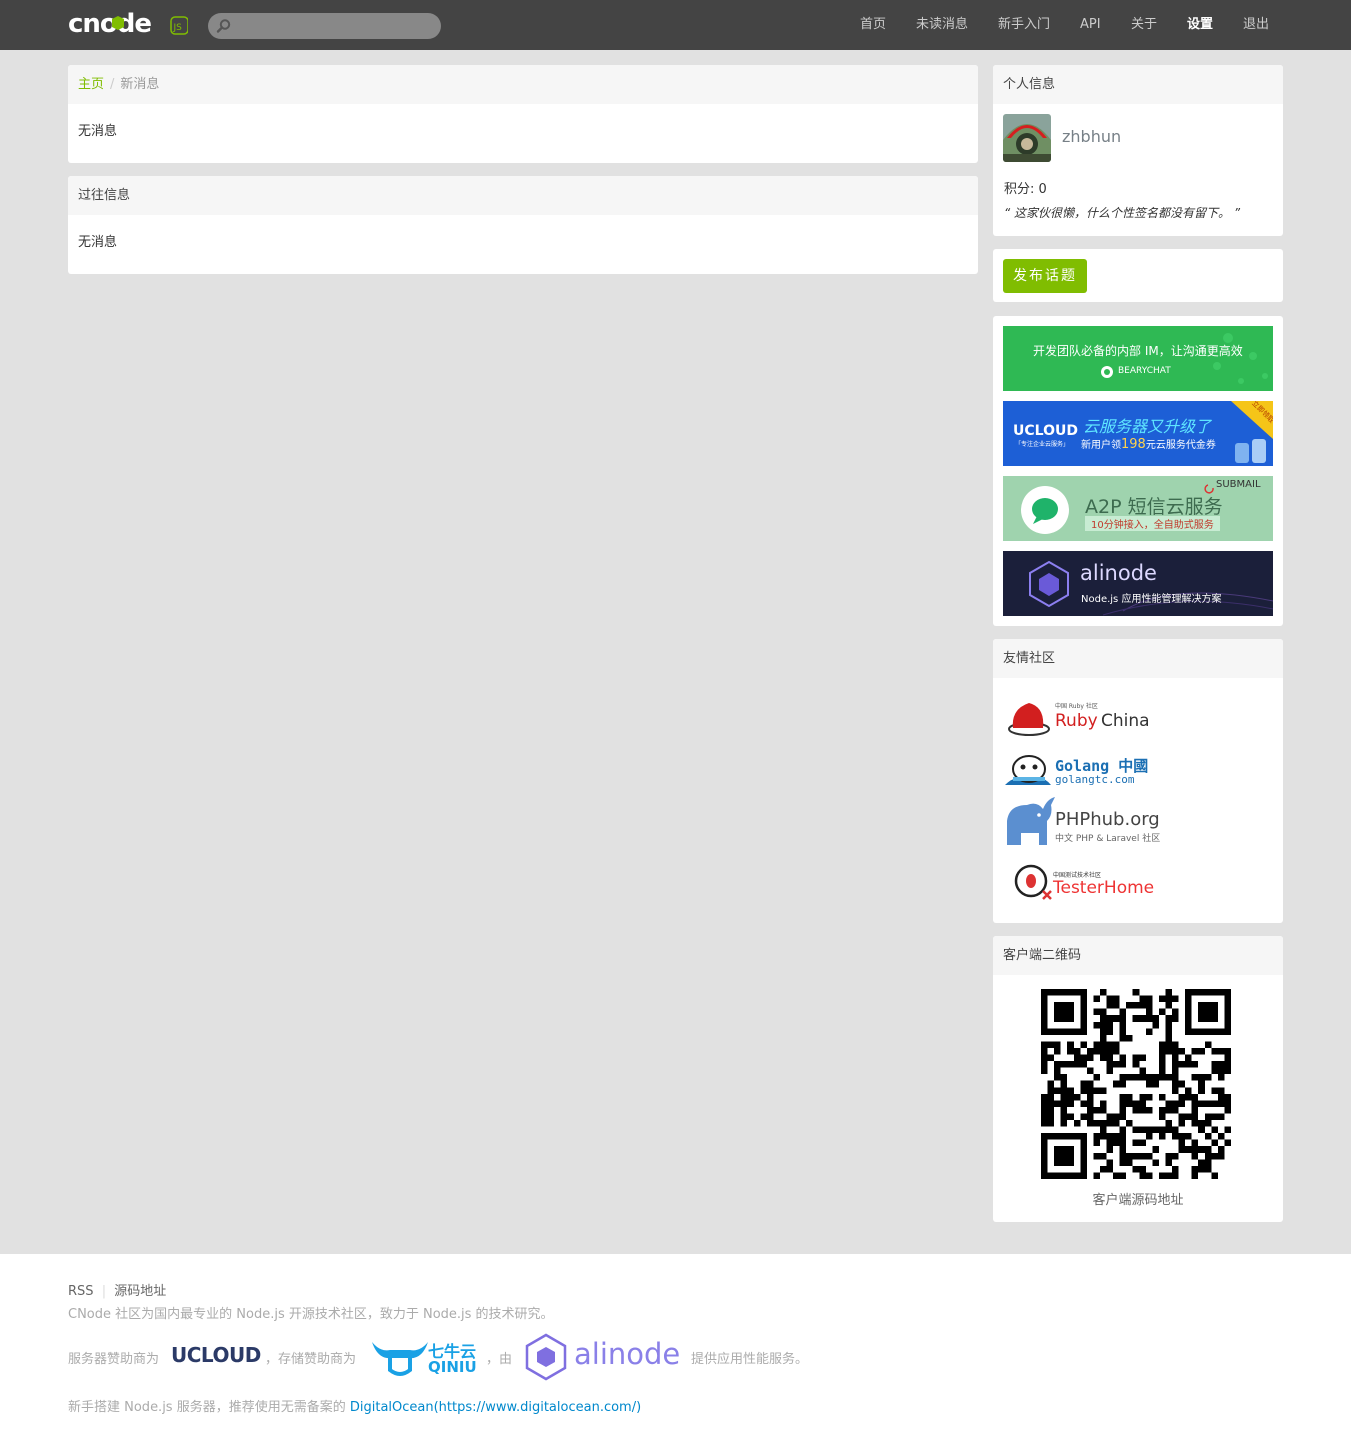 The image size is (1351, 1445). I want to click on footer-rss-link: RSS, so click(81, 1291).